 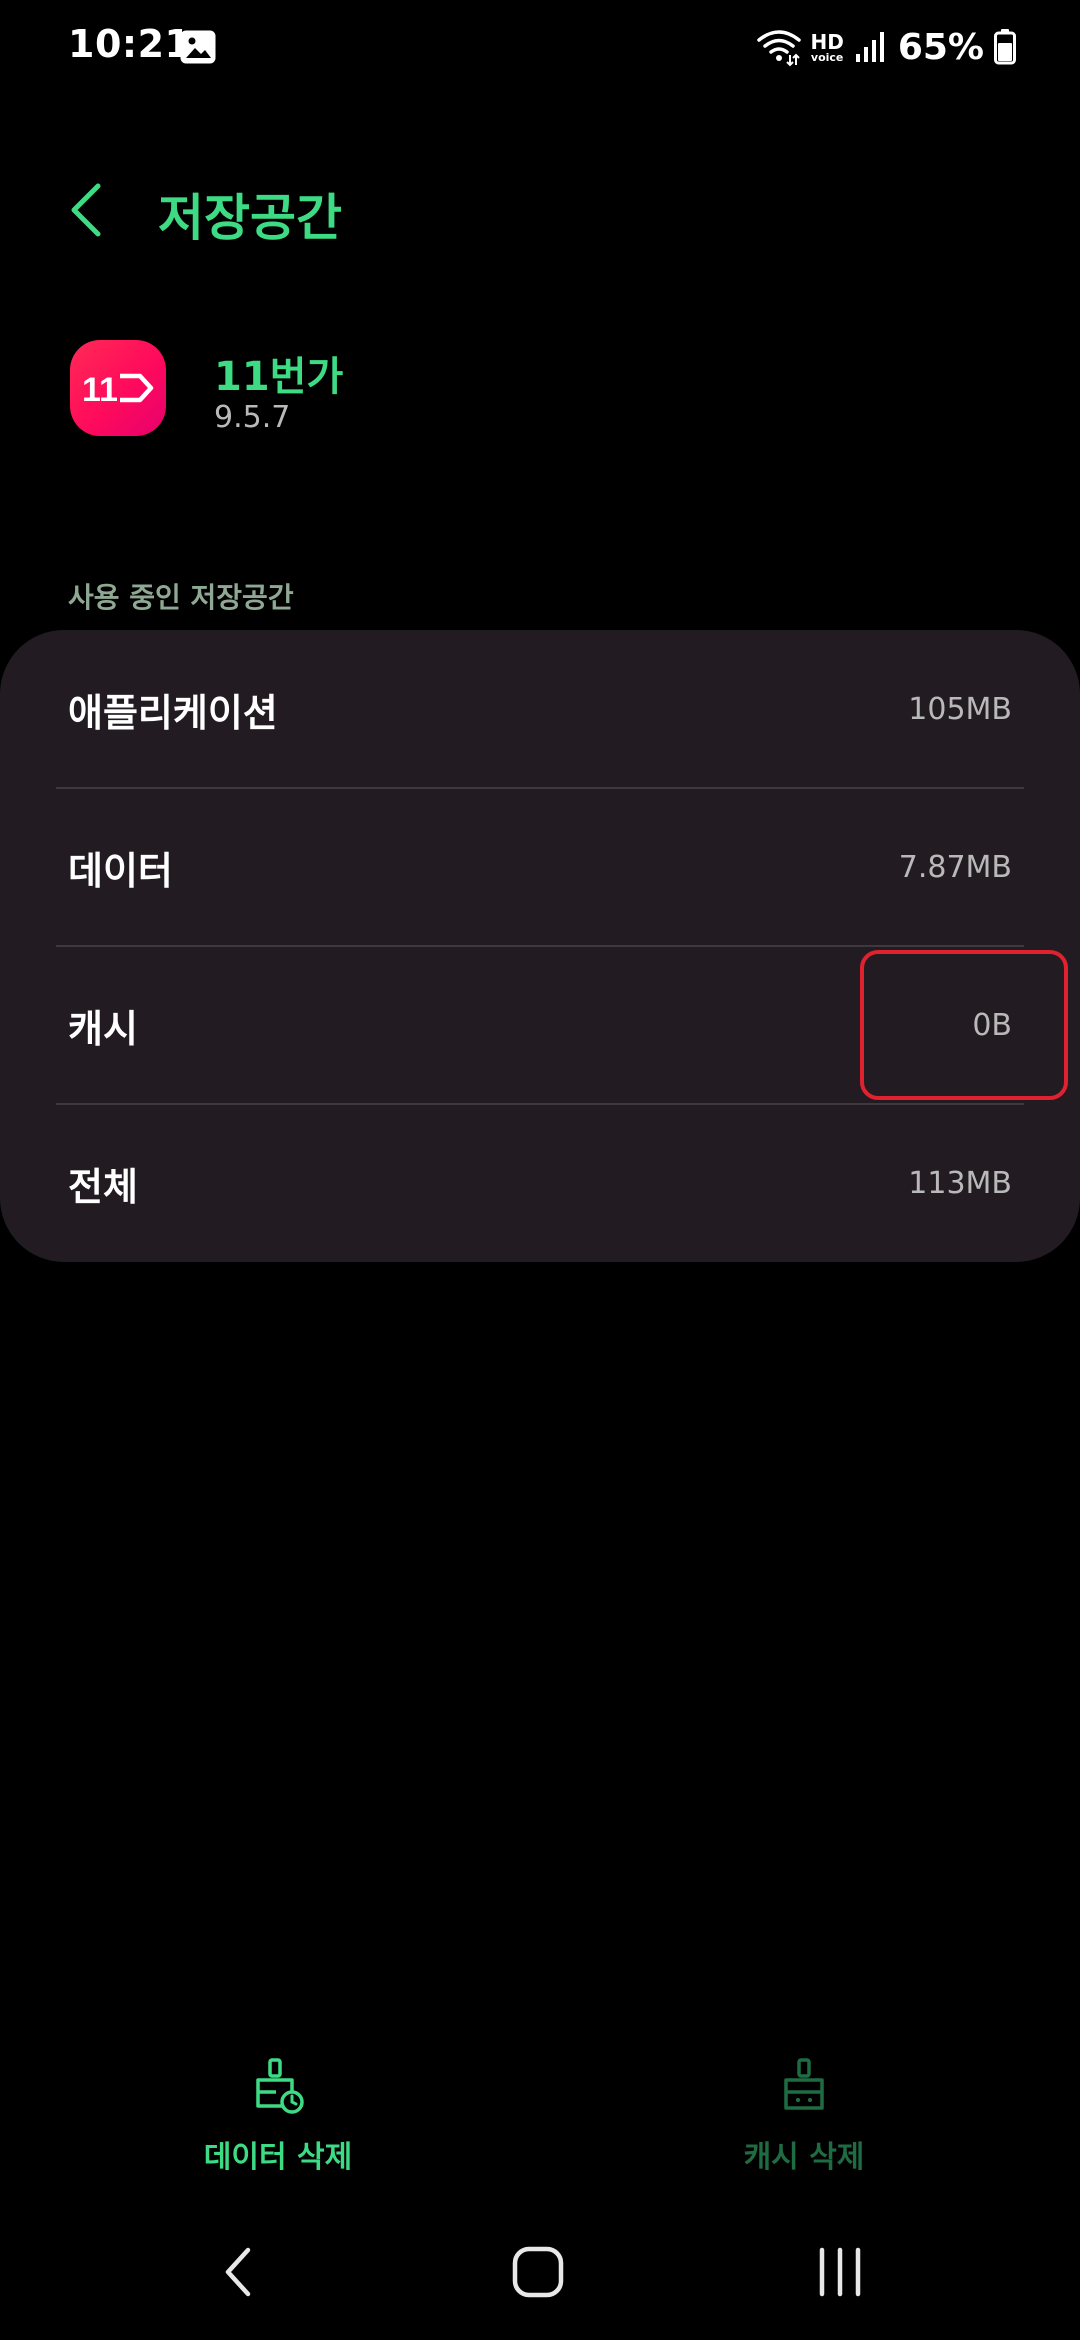 What do you see at coordinates (960, 1183) in the screenshot?
I see `row-value: 113MB` at bounding box center [960, 1183].